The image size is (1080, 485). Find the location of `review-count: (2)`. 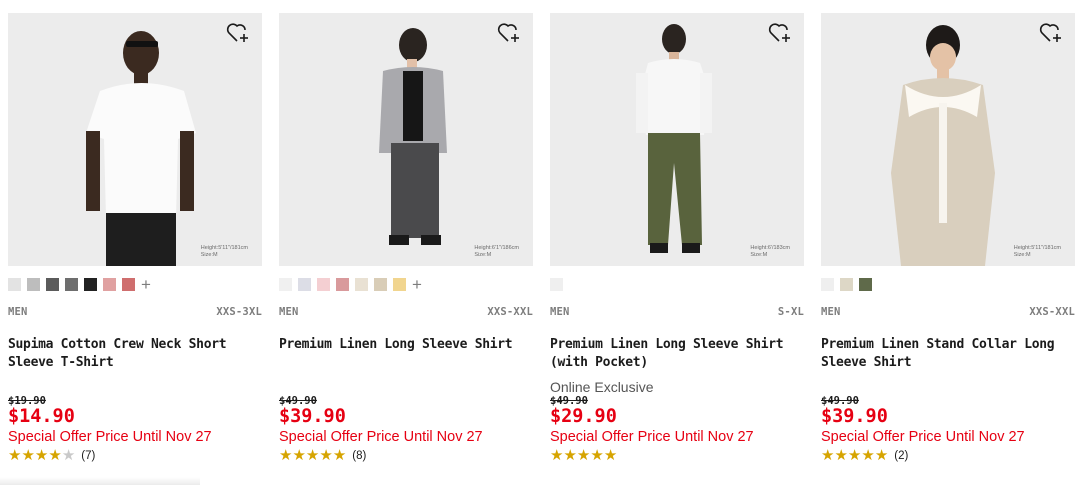

review-count: (2) is located at coordinates (901, 455).